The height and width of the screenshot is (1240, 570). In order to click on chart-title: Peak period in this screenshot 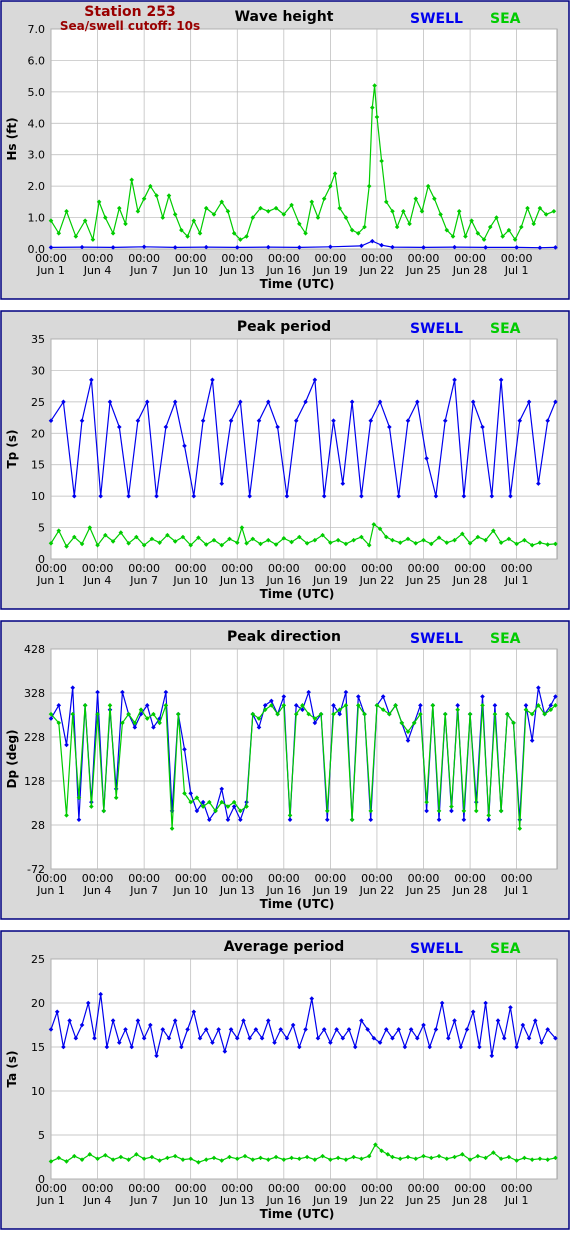, I will do `click(284, 327)`.